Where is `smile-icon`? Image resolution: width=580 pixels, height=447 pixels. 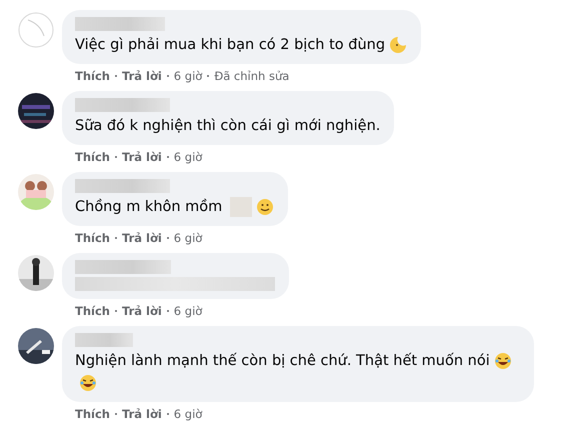 smile-icon is located at coordinates (265, 207).